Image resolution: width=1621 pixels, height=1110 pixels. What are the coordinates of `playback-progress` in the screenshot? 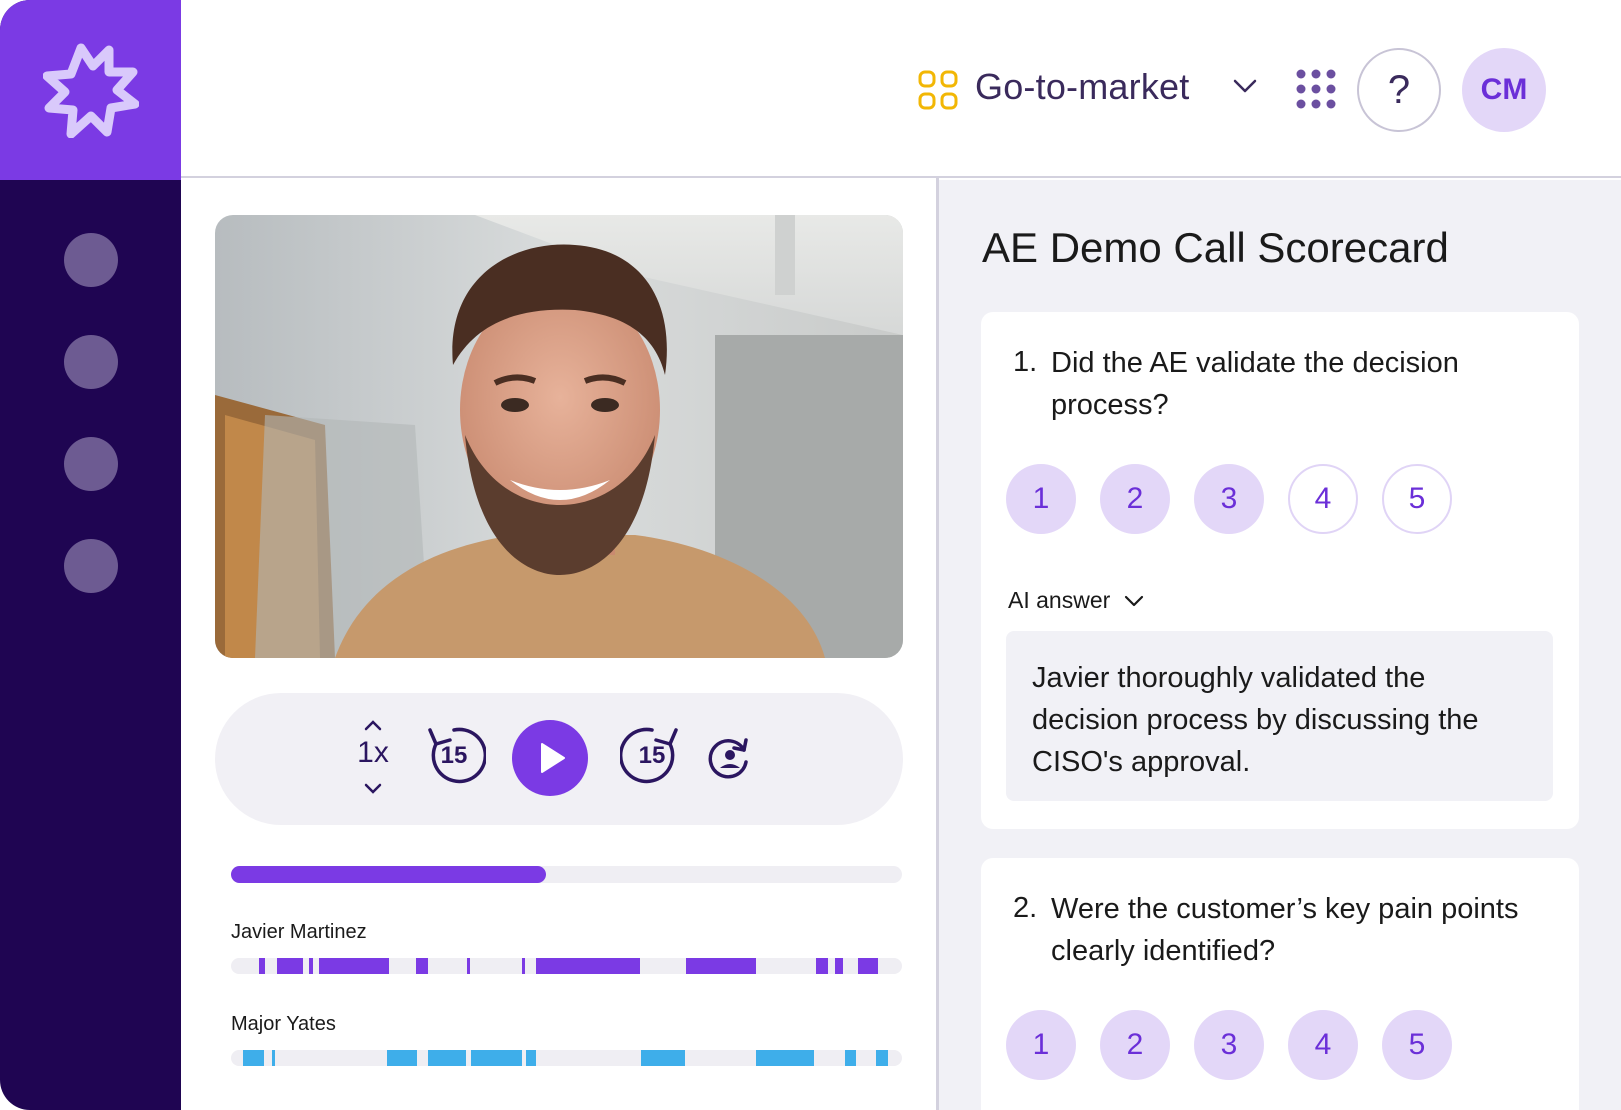 It's located at (566, 874).